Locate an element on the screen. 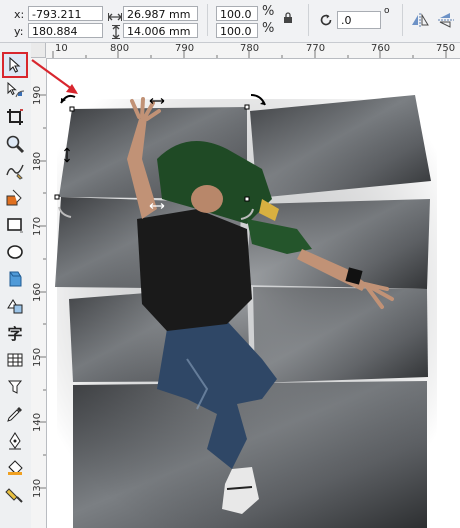 This screenshot has width=460, height=528. crop-icon is located at coordinates (15, 117).